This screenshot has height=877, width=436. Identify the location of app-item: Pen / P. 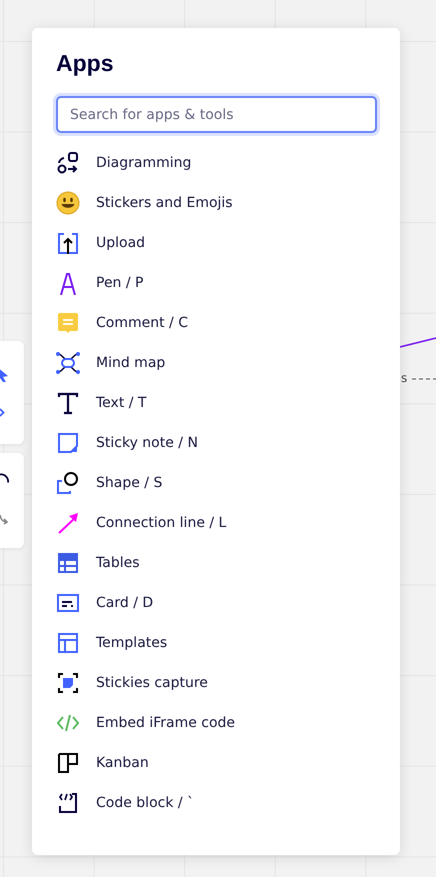
(100, 283).